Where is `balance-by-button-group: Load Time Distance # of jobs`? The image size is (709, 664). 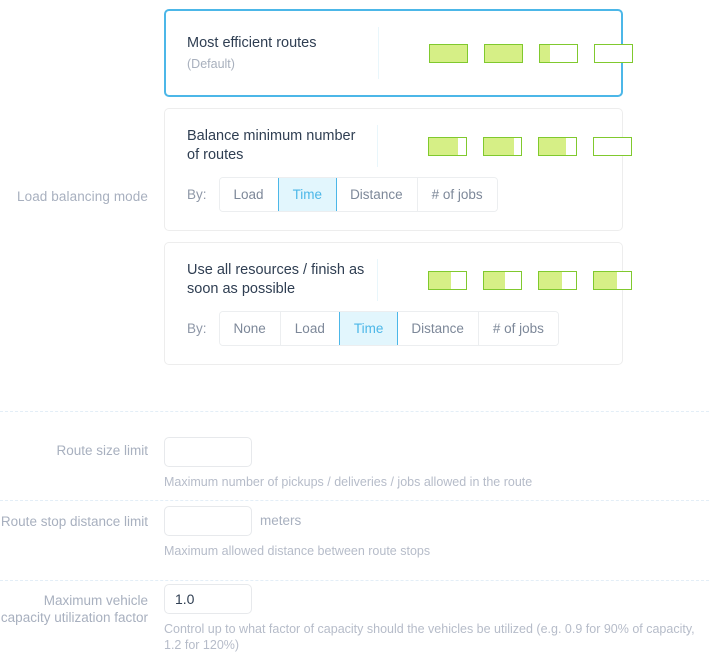
balance-by-button-group: Load Time Distance # of jobs is located at coordinates (358, 194).